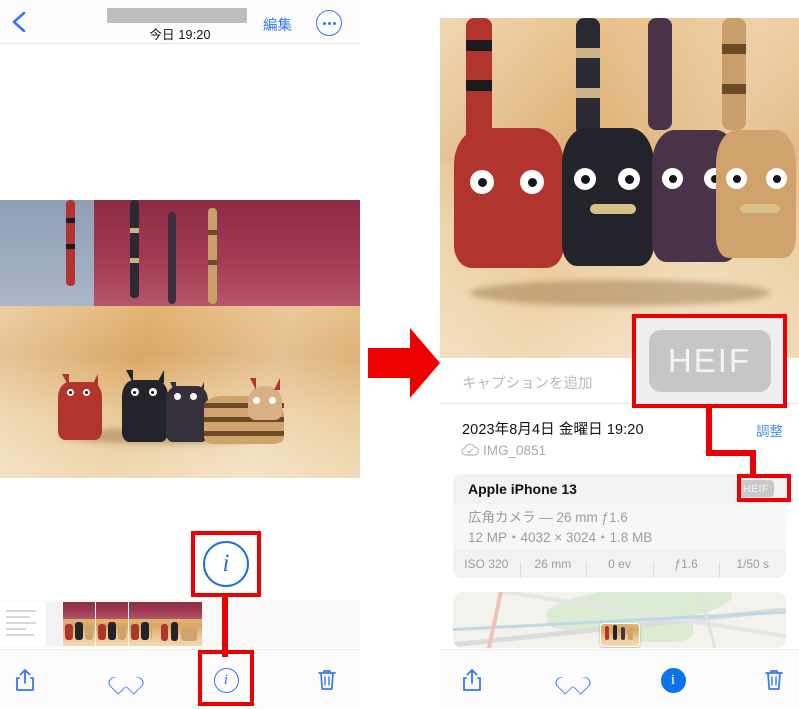  I want to click on left-toolbar: i, so click(180, 679).